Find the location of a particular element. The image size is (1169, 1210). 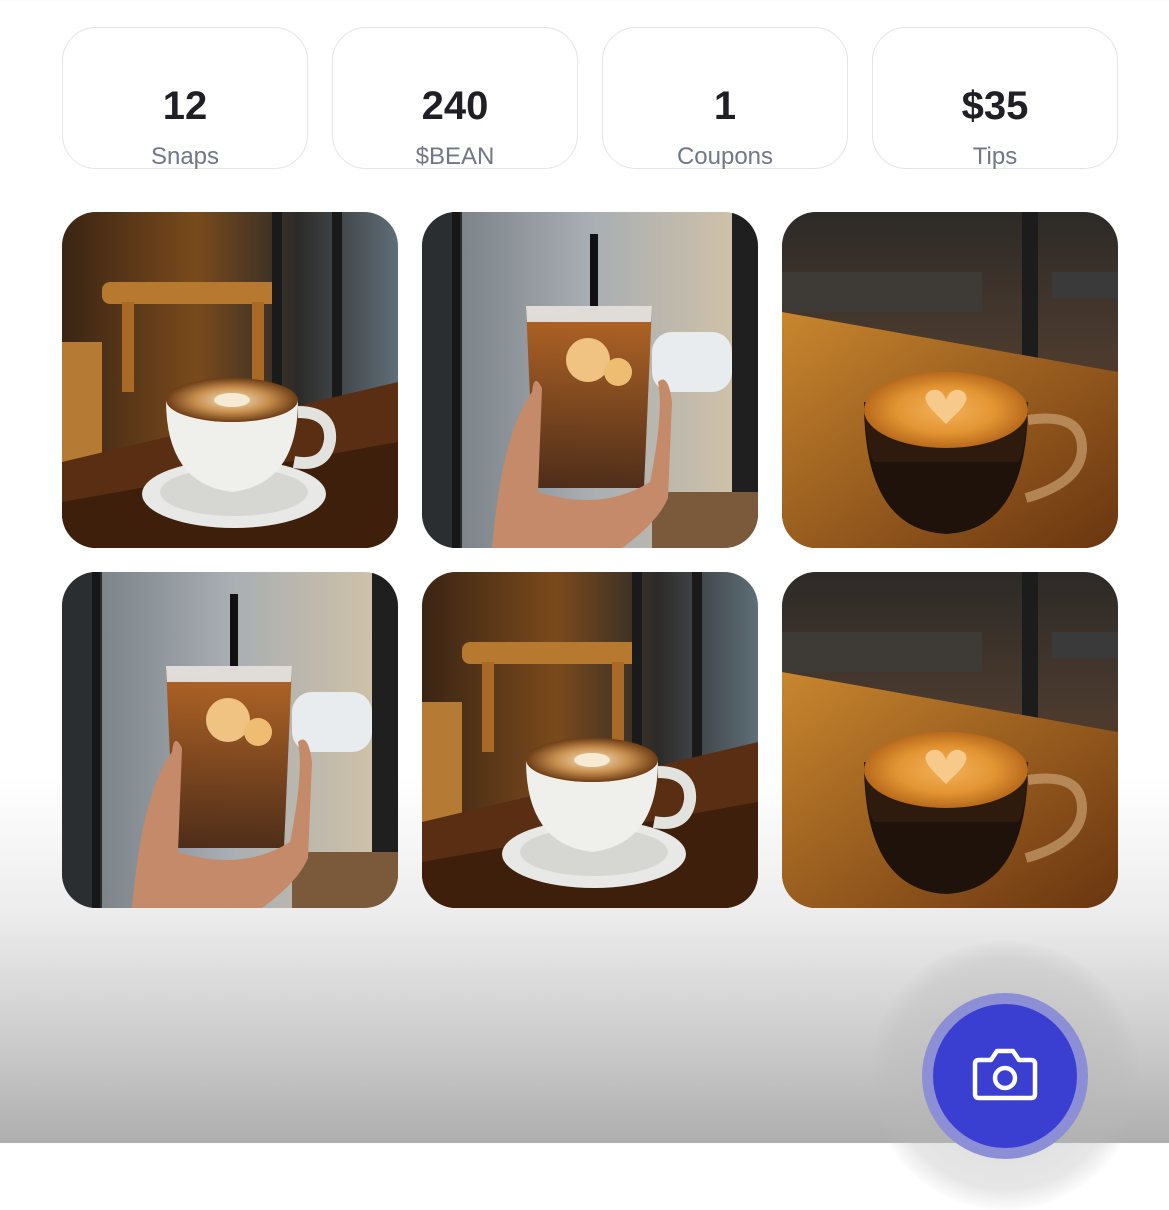

camera-button is located at coordinates (1005, 1076).